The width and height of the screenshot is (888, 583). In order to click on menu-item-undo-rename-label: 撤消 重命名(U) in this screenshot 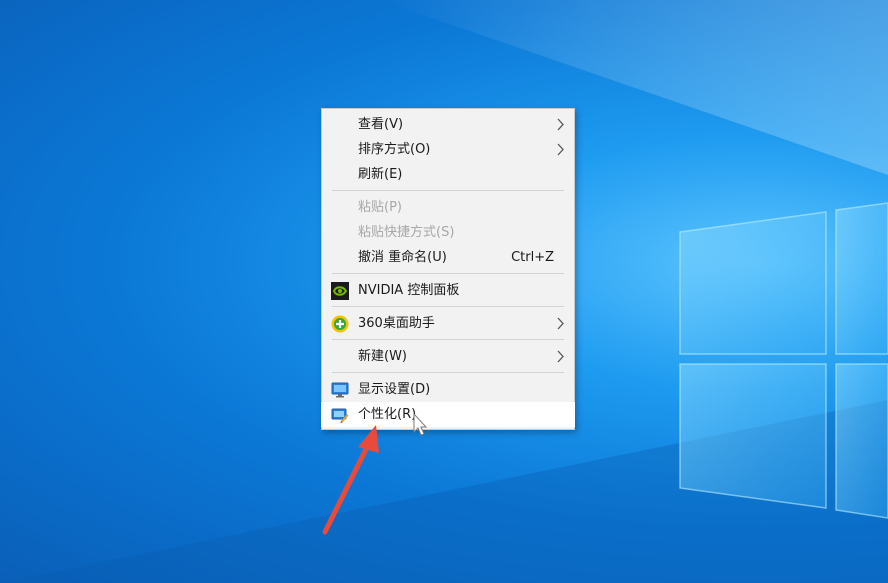, I will do `click(402, 257)`.